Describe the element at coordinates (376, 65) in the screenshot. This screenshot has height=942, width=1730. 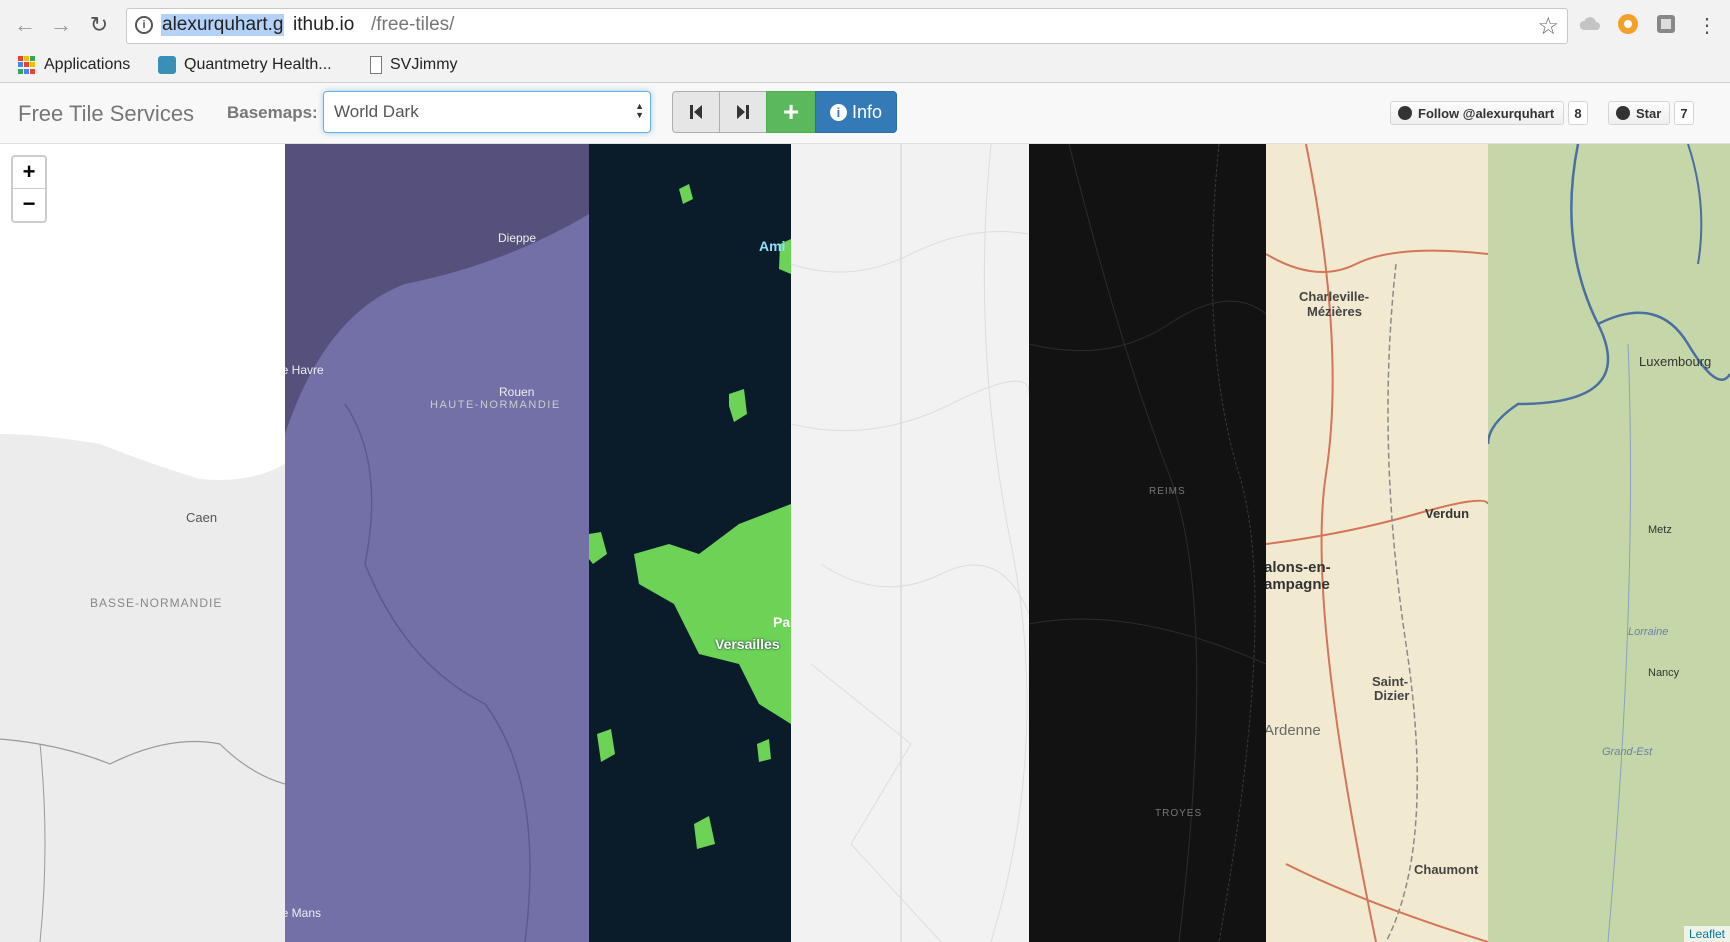
I see `page-icon` at that location.